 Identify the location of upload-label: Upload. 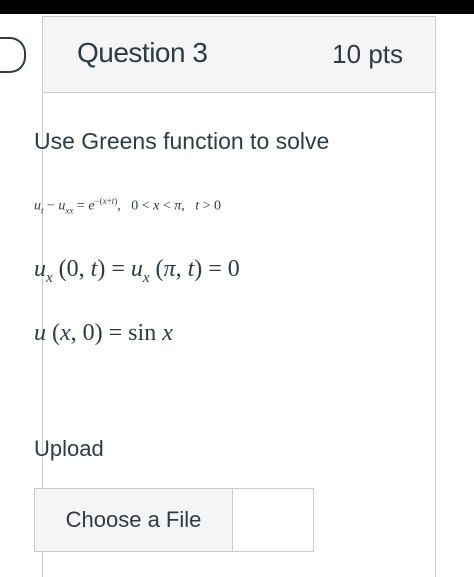
(69, 448).